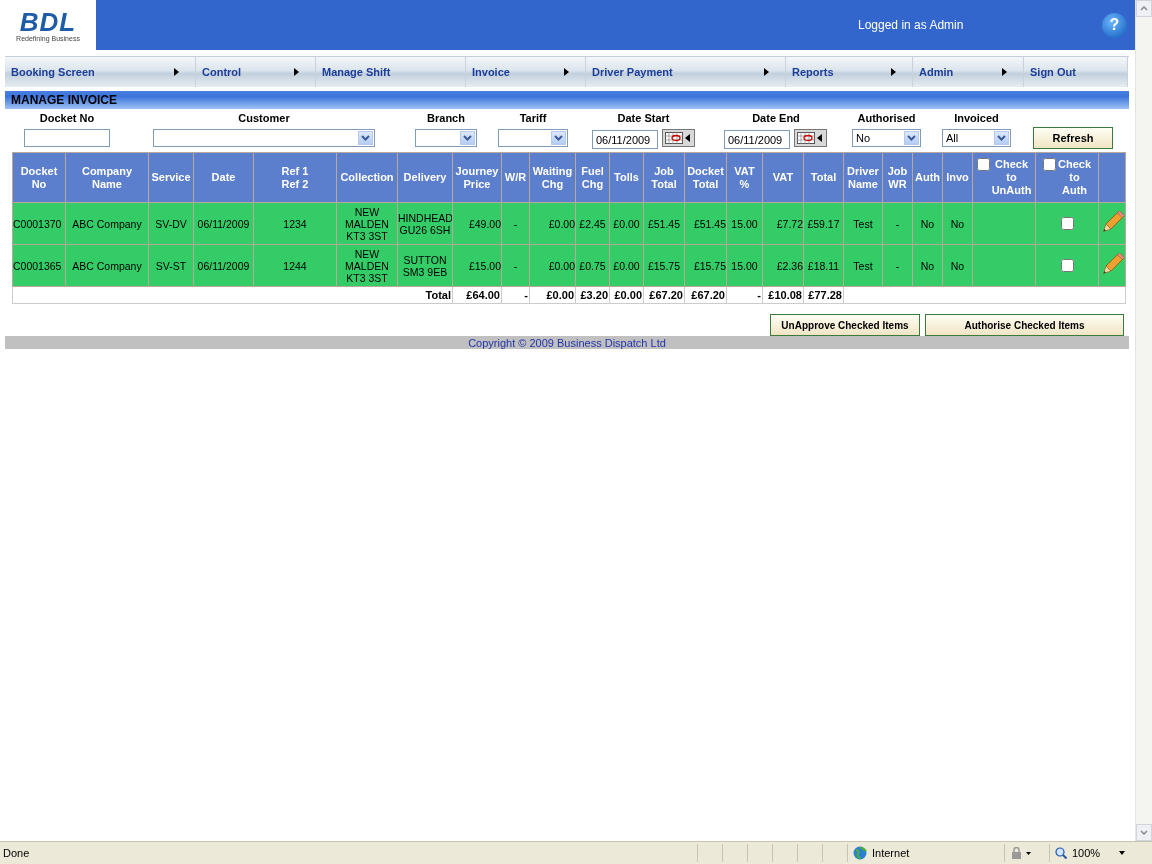 The height and width of the screenshot is (864, 1152). I want to click on caret-down-icon, so click(1122, 853).